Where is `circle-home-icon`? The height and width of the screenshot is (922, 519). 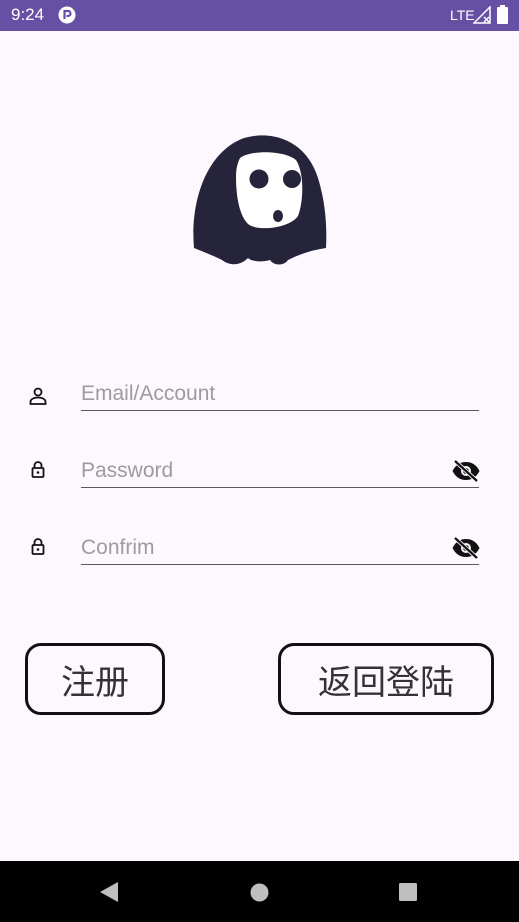
circle-home-icon is located at coordinates (259, 892).